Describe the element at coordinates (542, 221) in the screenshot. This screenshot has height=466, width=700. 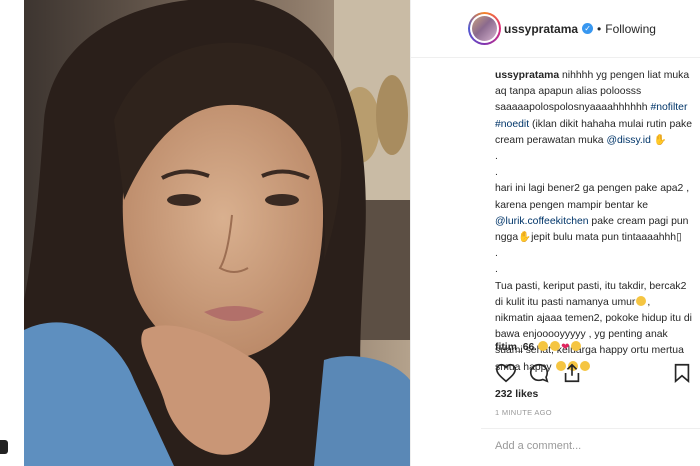
I see `mention-link: @lurik.coffeekitchen` at that location.